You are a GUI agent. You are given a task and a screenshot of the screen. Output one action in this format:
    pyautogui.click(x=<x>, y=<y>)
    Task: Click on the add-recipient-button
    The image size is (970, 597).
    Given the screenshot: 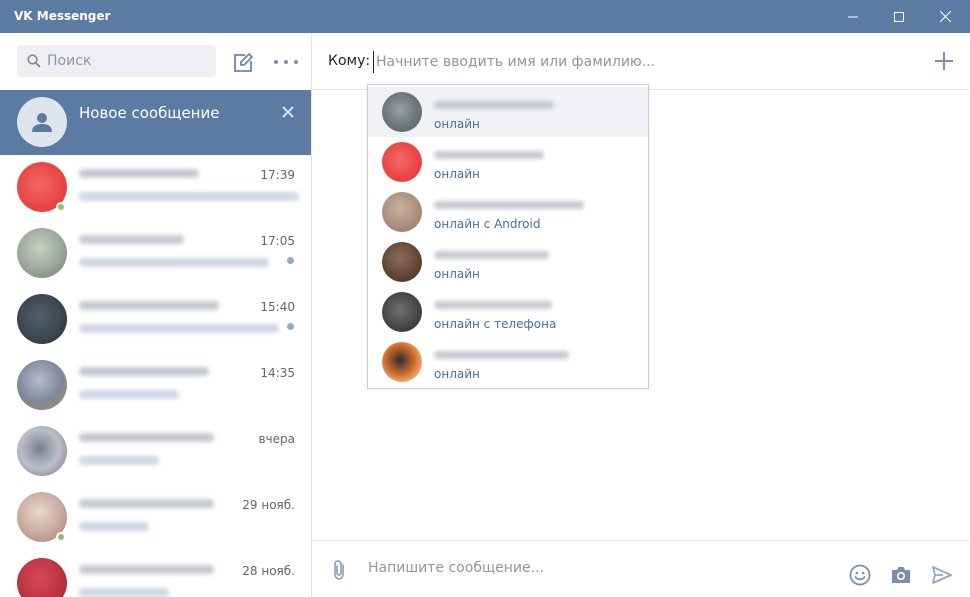 What is the action you would take?
    pyautogui.click(x=944, y=61)
    